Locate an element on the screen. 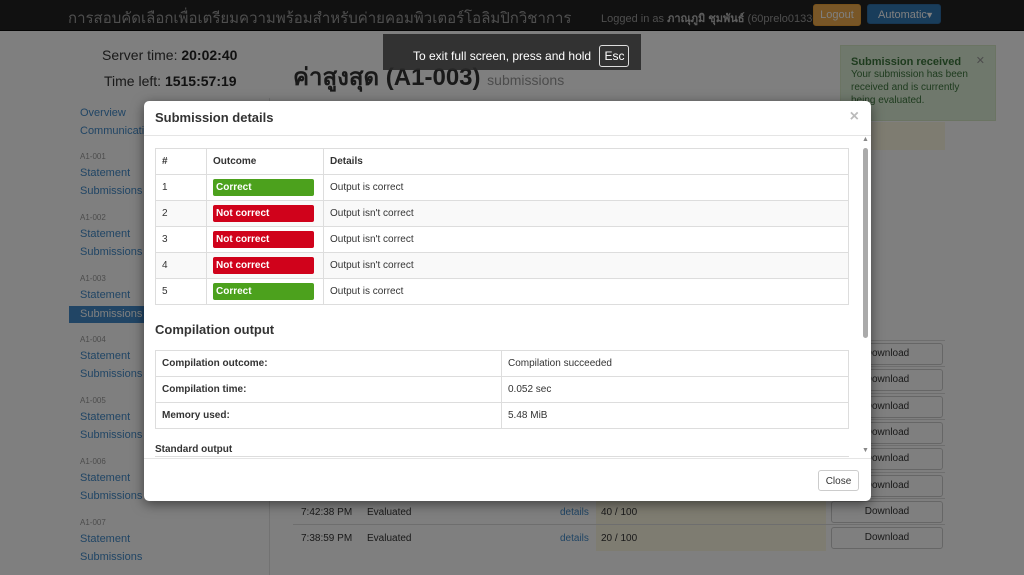 The height and width of the screenshot is (575, 1024). fullscreen-hint: To exit full screen, press and hold Esc is located at coordinates (512, 52).